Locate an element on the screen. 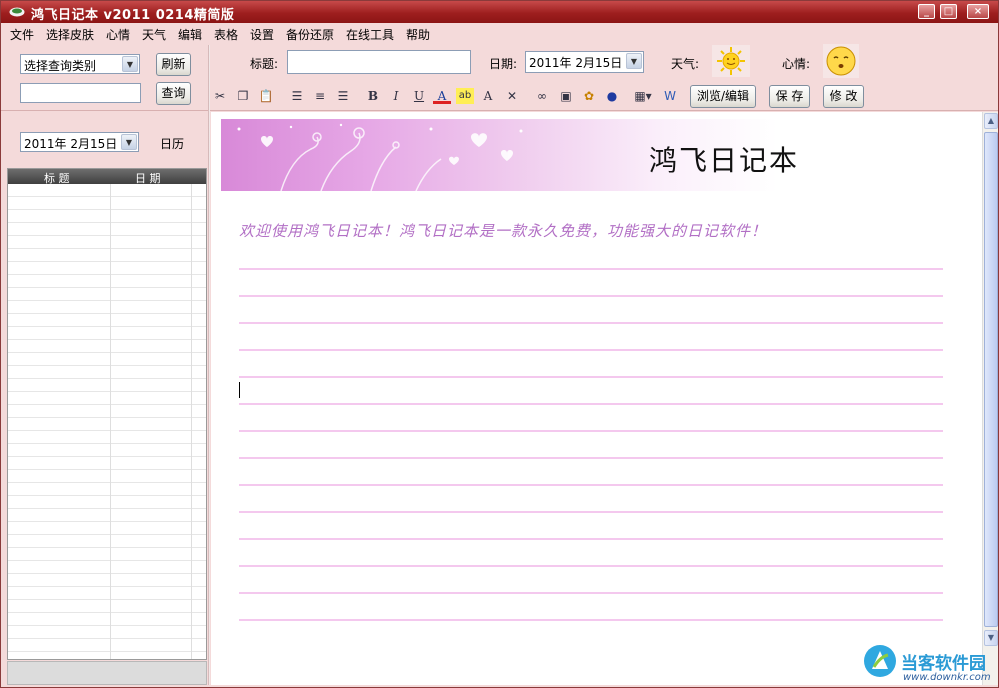 The image size is (999, 688). close-button: × is located at coordinates (978, 11).